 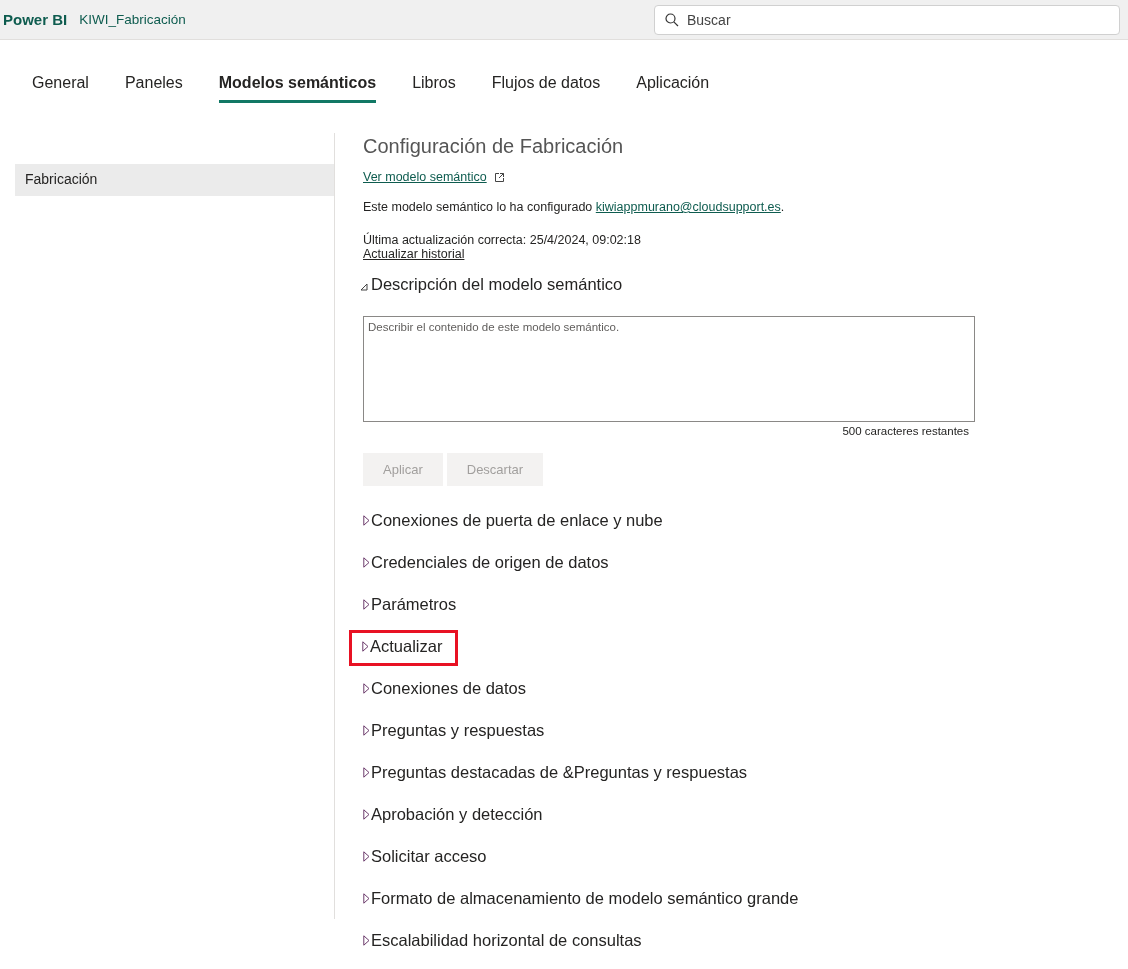 I want to click on section-heading: Descripción del modelo semántico, so click(x=497, y=284).